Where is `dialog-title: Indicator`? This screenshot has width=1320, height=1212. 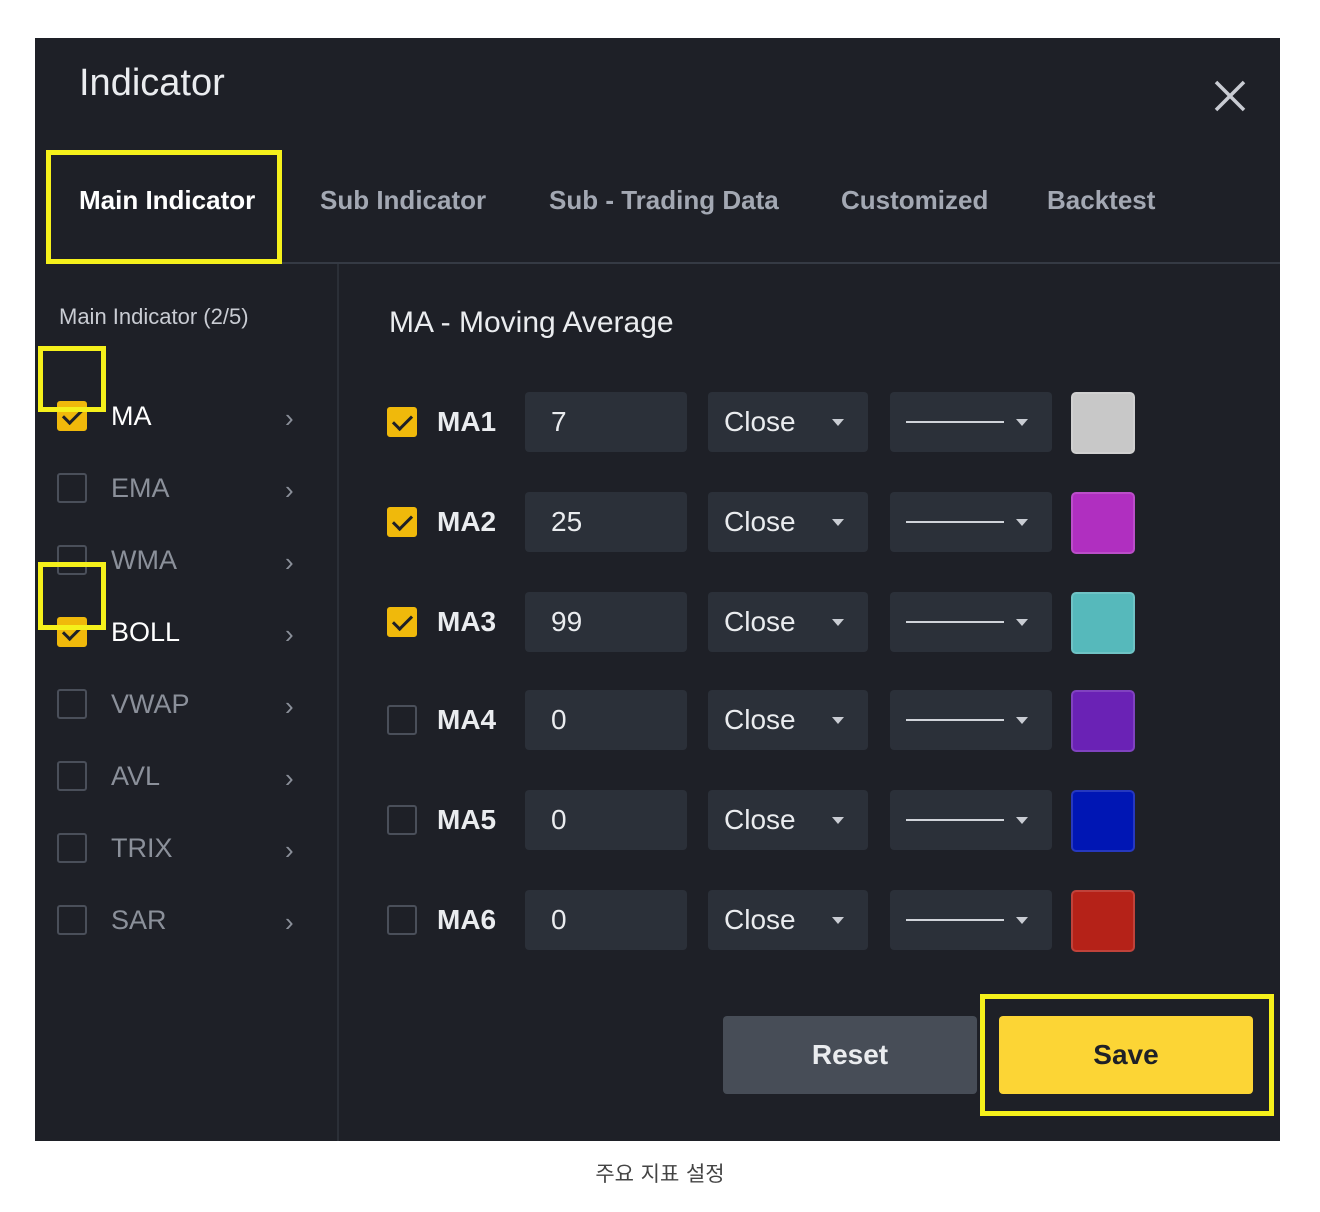 dialog-title: Indicator is located at coordinates (152, 83).